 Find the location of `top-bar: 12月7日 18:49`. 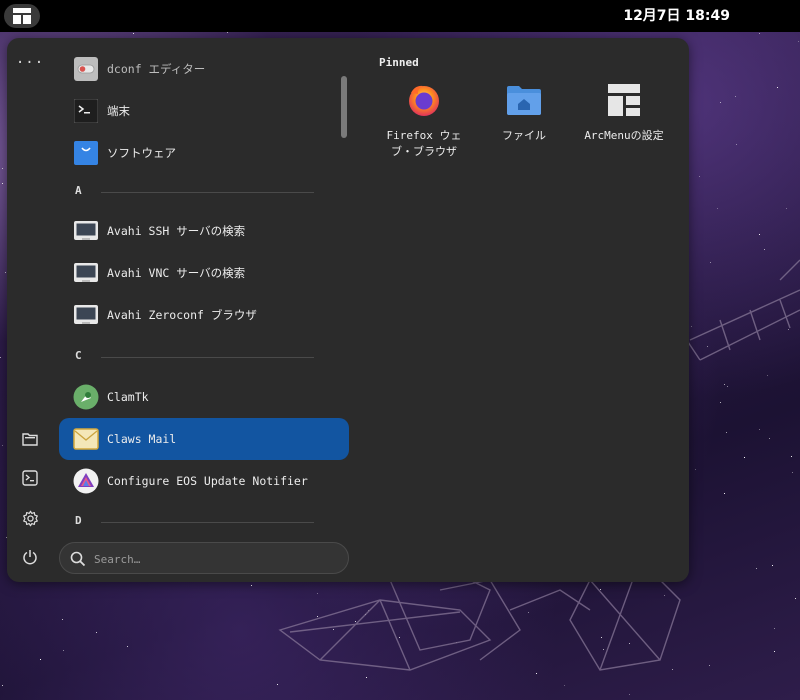

top-bar: 12月7日 18:49 is located at coordinates (400, 16).